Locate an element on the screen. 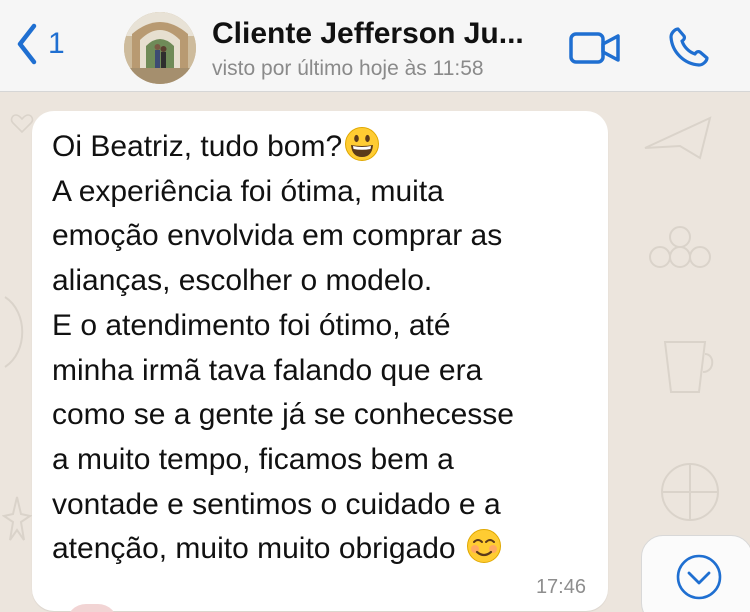  grinning-face-emoji-icon is located at coordinates (362, 144).